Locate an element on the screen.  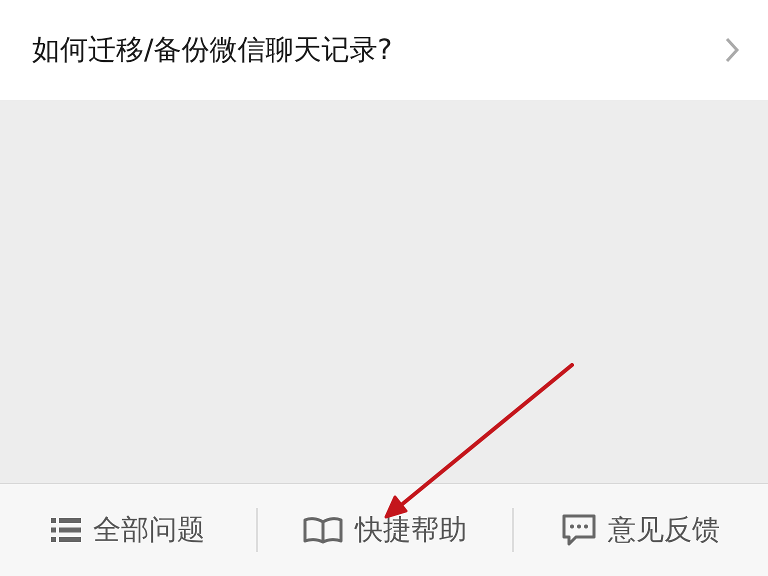
tab: 快捷帮助 is located at coordinates (385, 530).